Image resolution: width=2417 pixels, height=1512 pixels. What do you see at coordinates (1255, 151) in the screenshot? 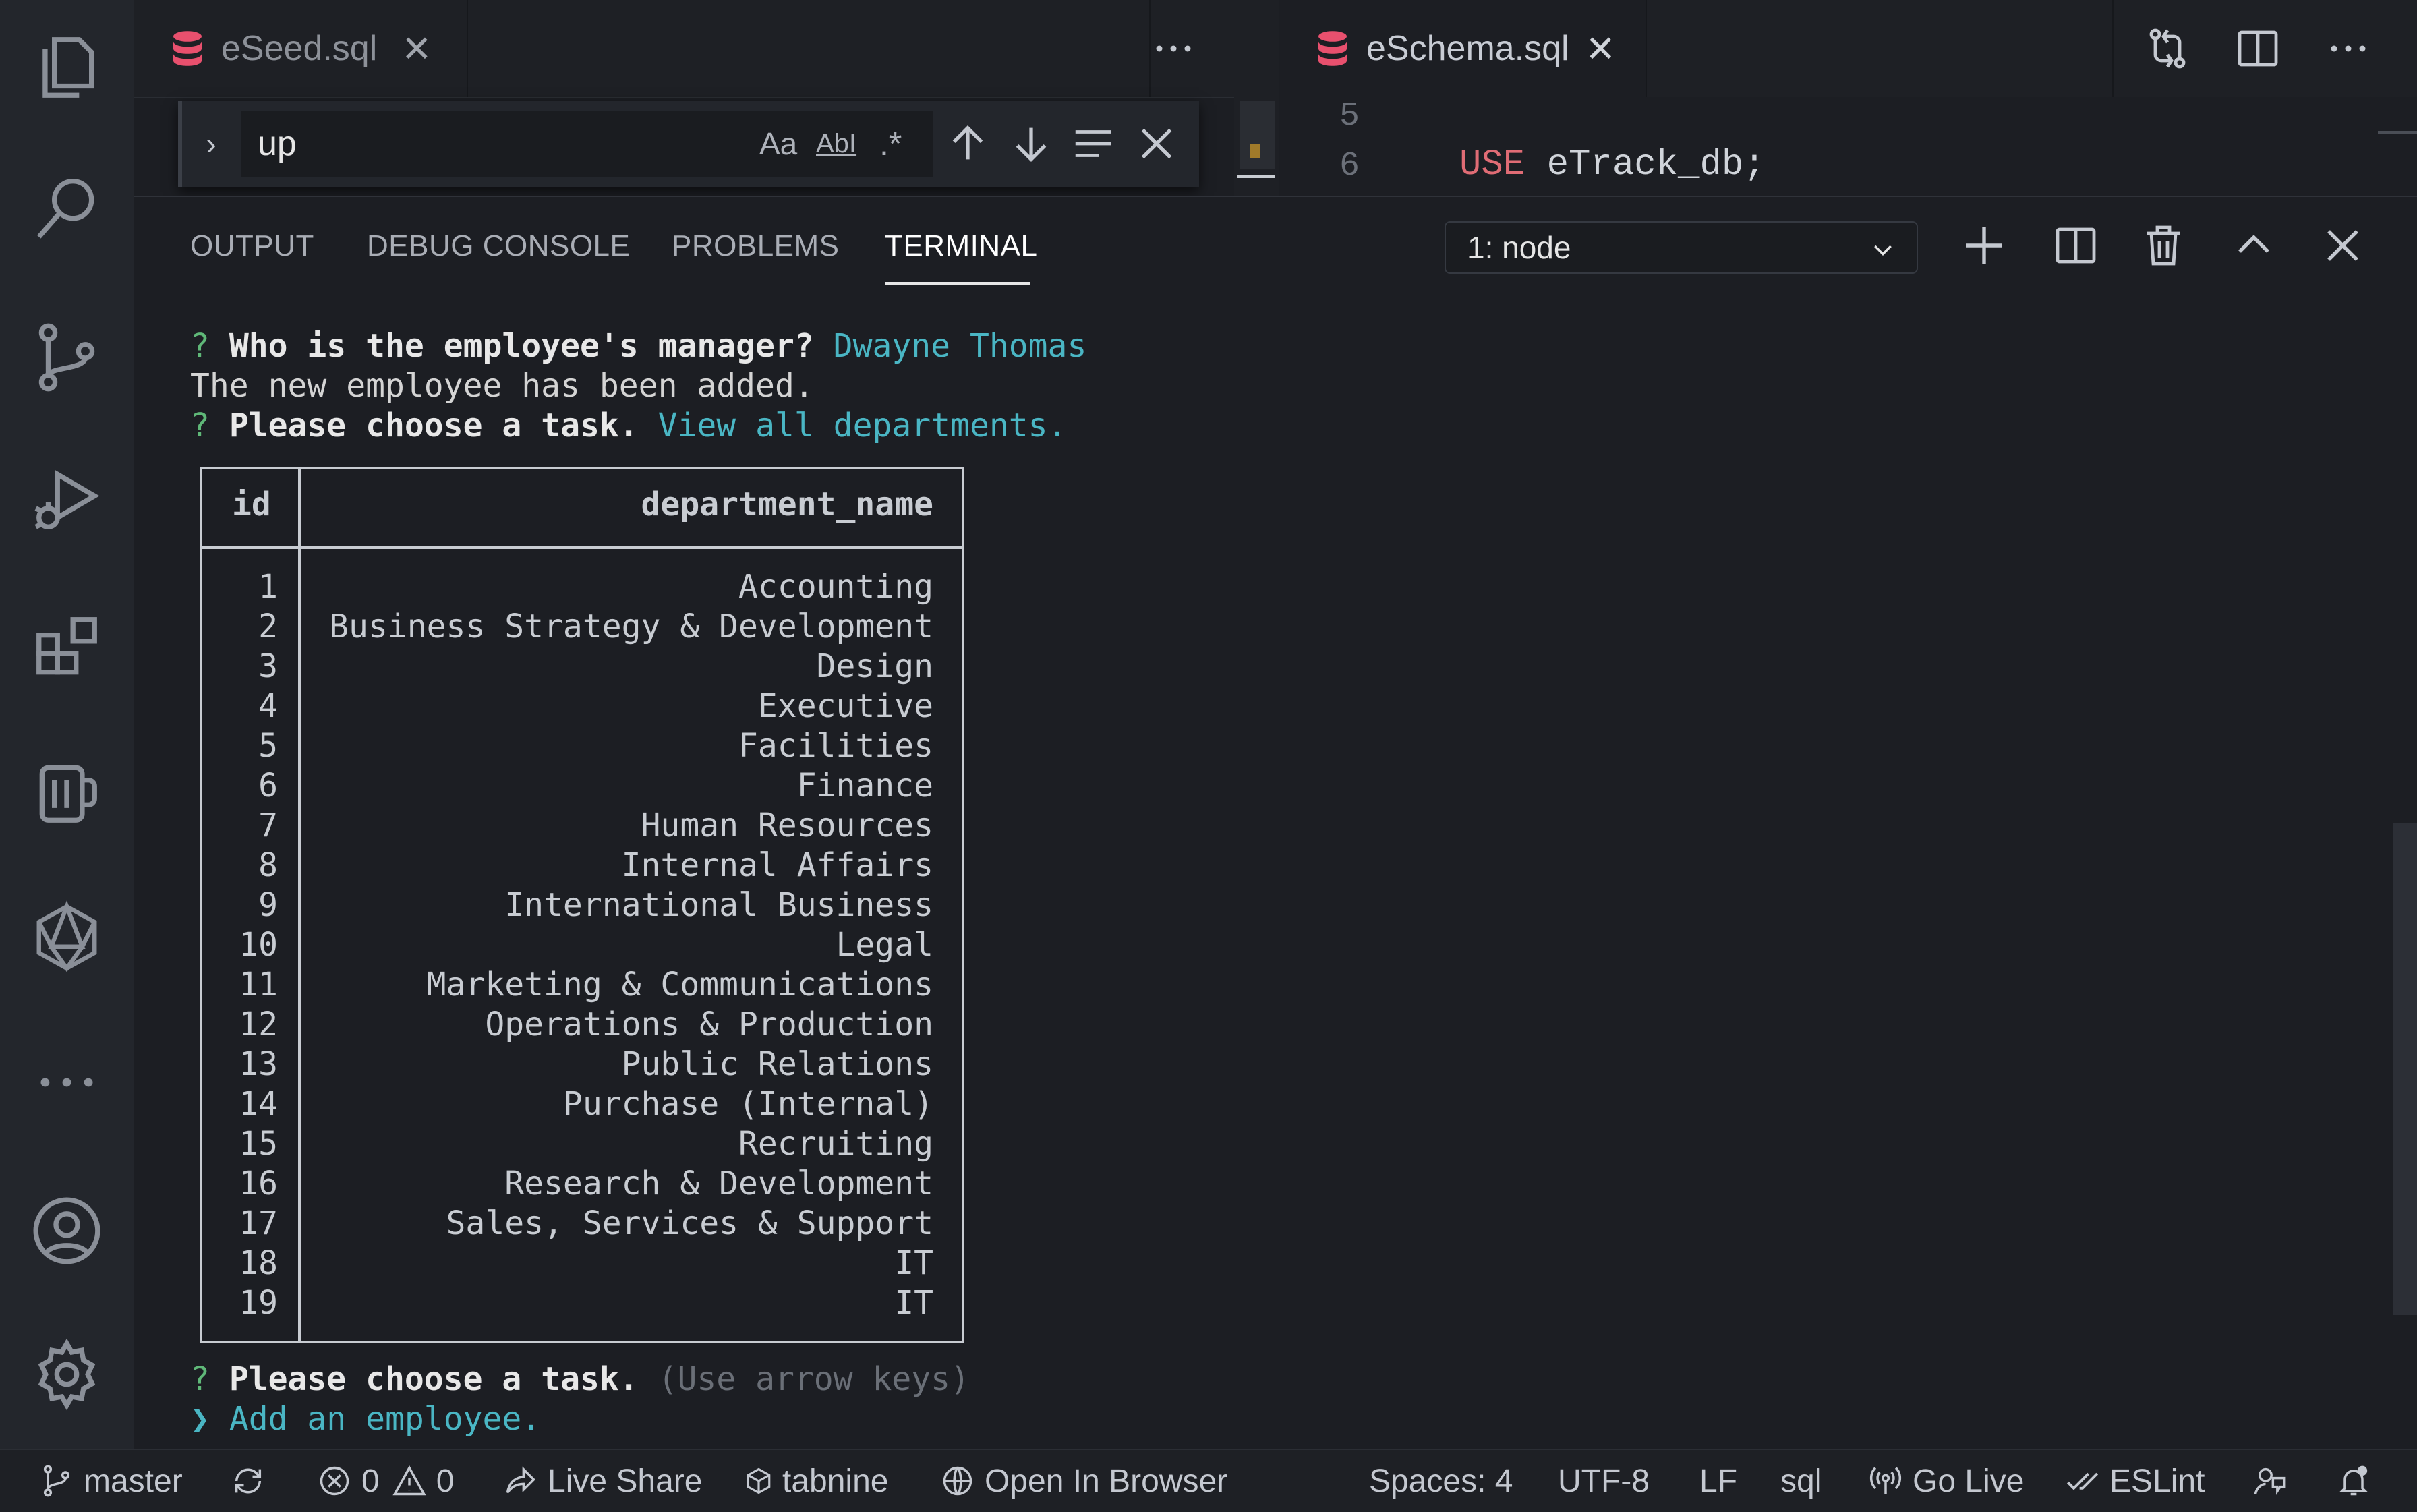
I see `minimap-match` at bounding box center [1255, 151].